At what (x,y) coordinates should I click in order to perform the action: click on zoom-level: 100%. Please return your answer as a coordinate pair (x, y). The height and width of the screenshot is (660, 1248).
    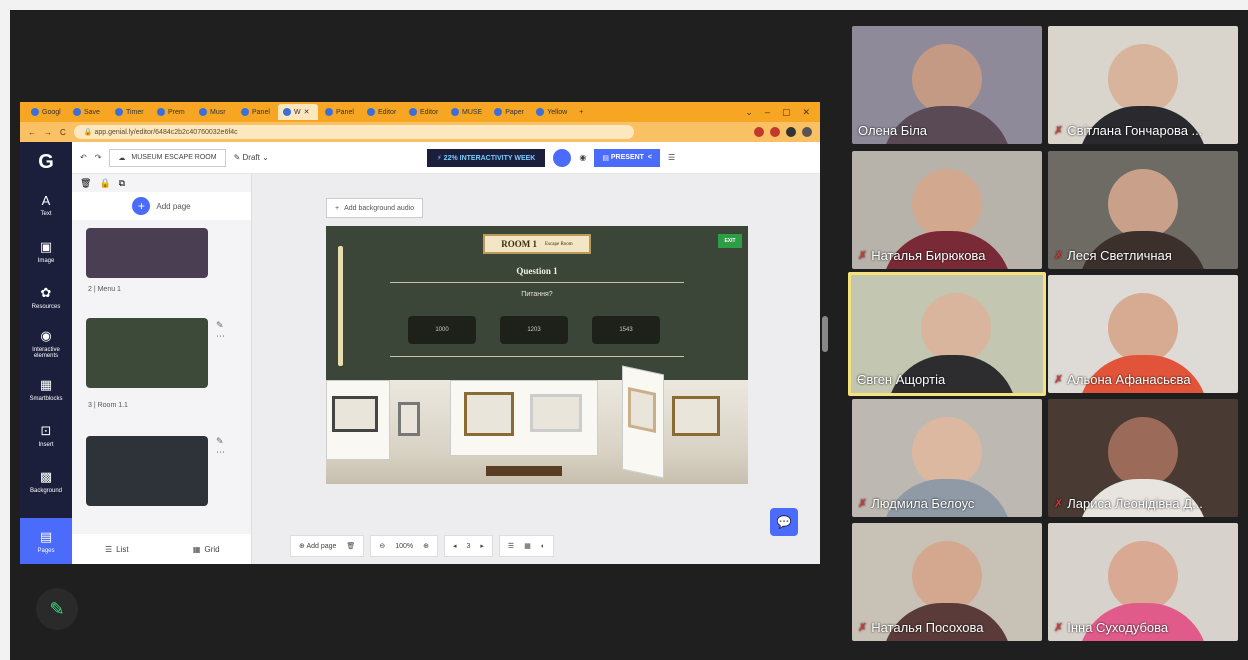
    Looking at the image, I should click on (404, 546).